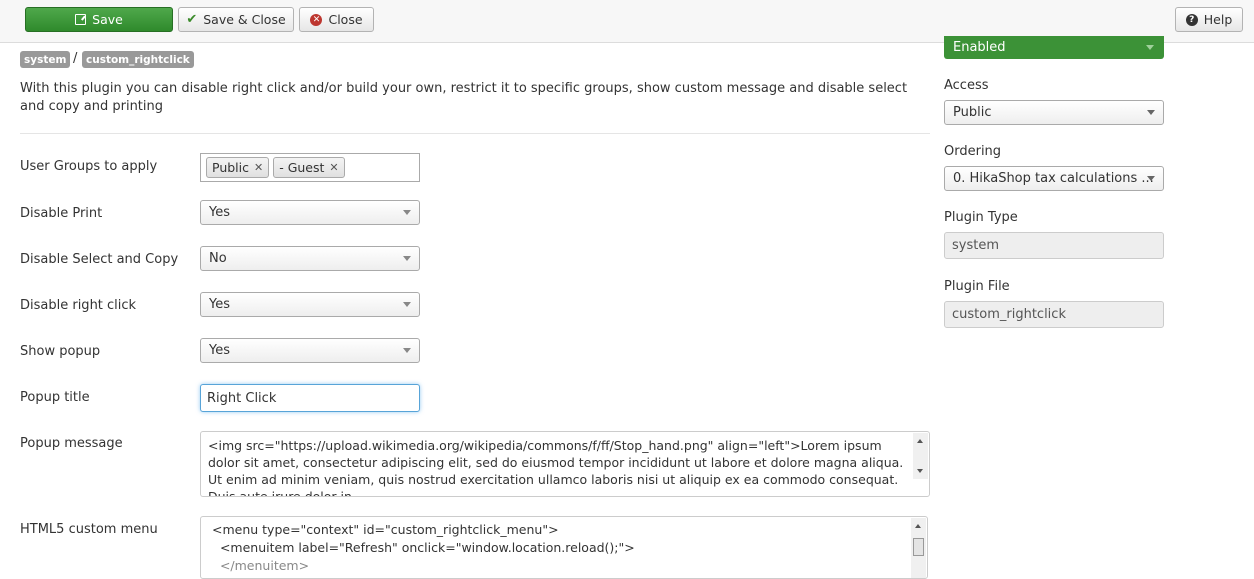 The image size is (1254, 579). Describe the element at coordinates (981, 217) in the screenshot. I see `plugin-type-label: Plugin Type` at that location.